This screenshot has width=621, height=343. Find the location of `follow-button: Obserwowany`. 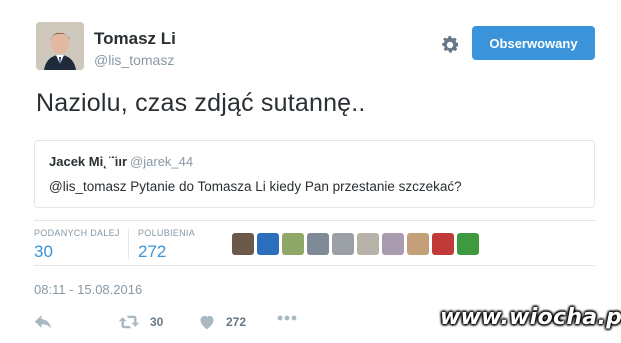

follow-button: Obserwowany is located at coordinates (533, 43).